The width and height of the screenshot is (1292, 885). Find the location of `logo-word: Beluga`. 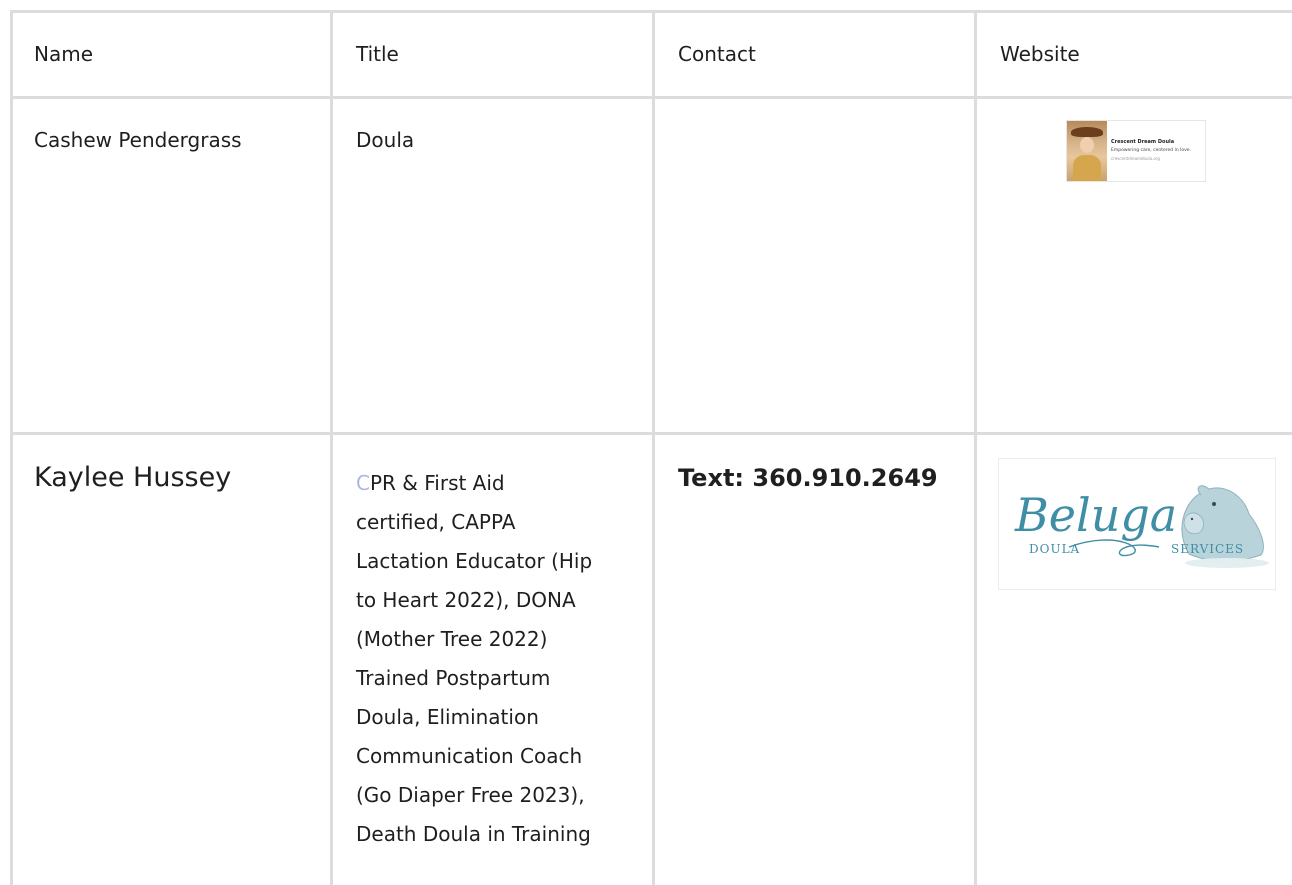

logo-word: Beluga is located at coordinates (1095, 515).